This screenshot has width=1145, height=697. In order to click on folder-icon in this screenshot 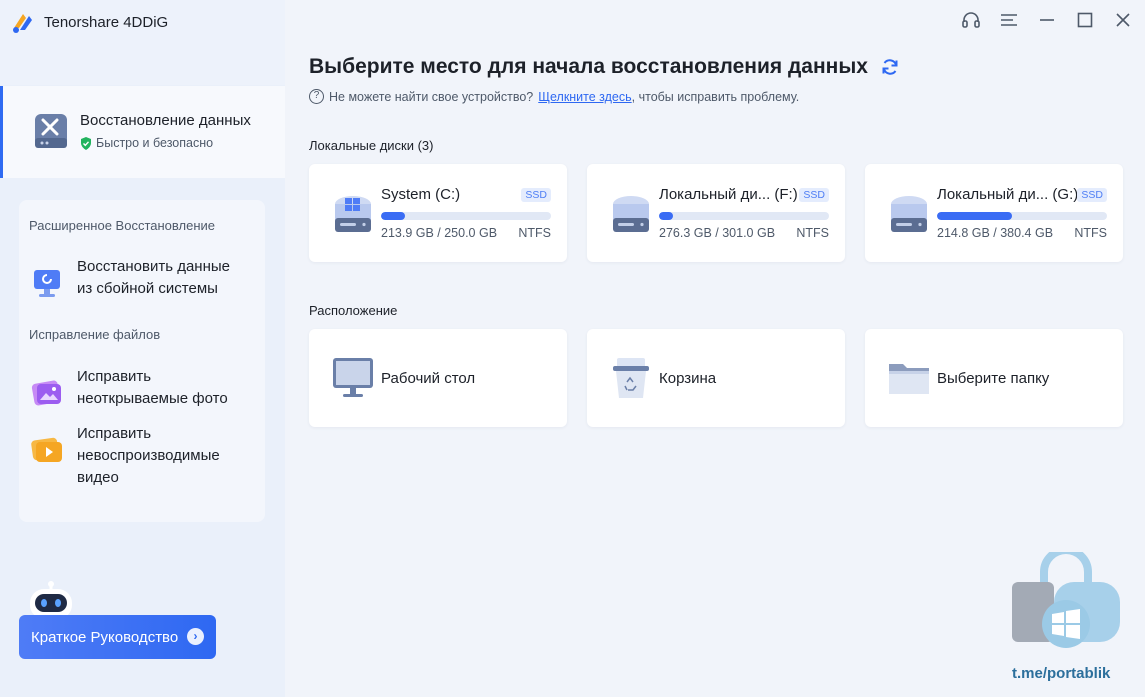, I will do `click(909, 379)`.